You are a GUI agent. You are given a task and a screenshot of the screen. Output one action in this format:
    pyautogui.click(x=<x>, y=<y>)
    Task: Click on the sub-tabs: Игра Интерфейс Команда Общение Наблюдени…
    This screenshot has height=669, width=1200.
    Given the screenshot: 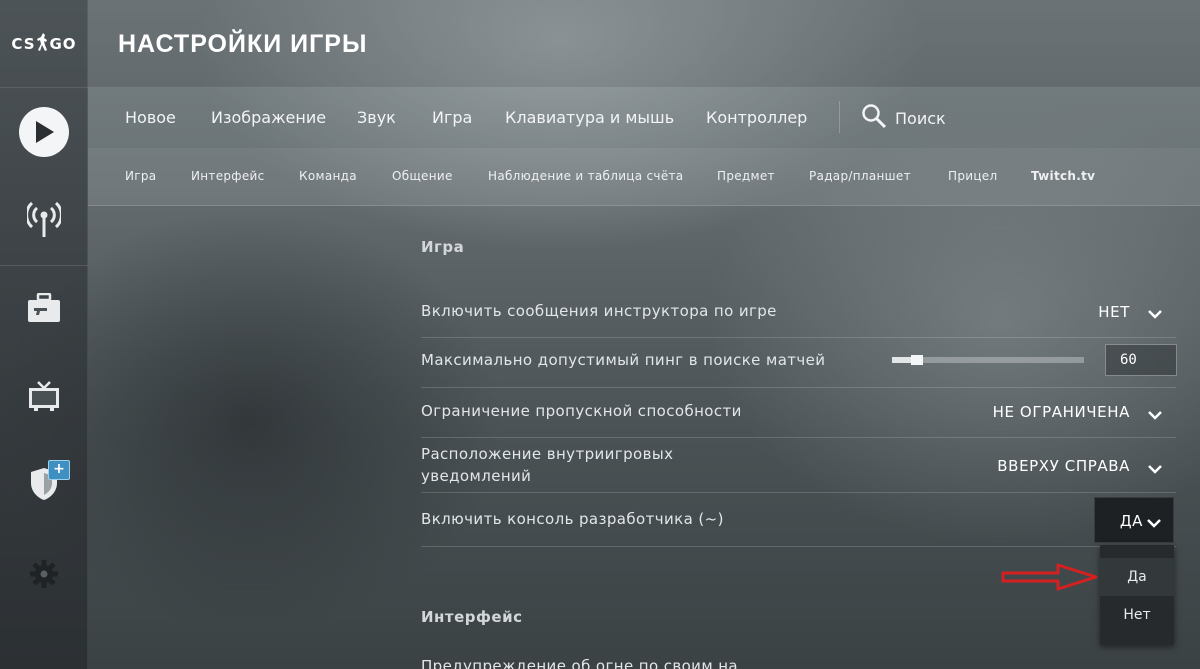 What is the action you would take?
    pyautogui.click(x=644, y=177)
    